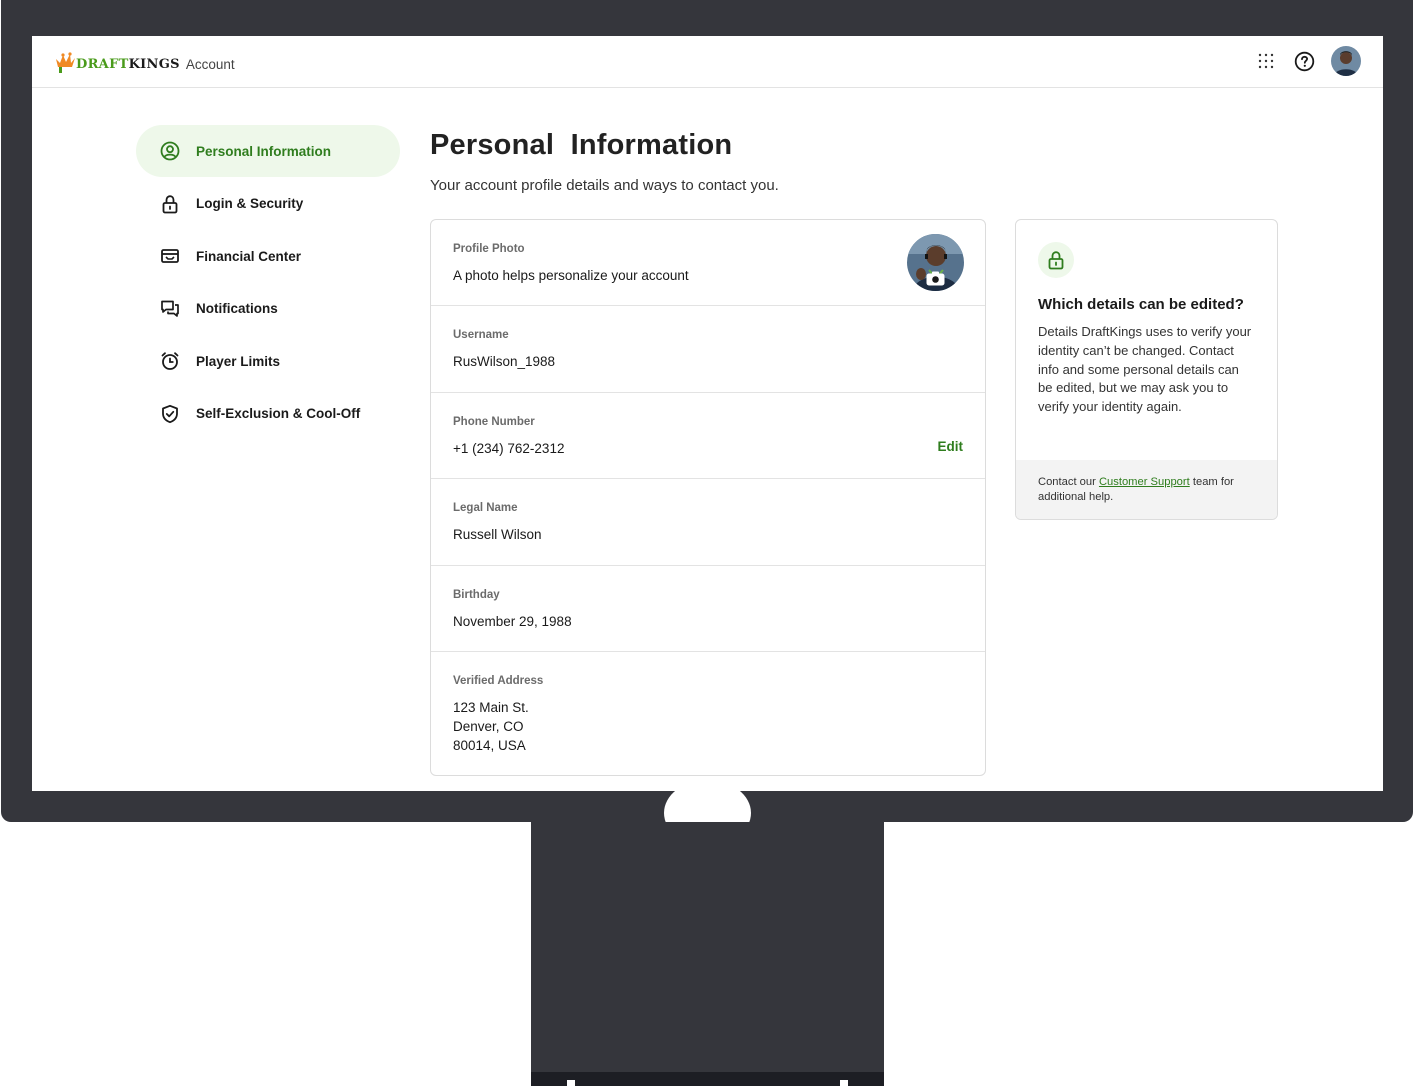 The height and width of the screenshot is (1086, 1413). Describe the element at coordinates (250, 204) in the screenshot. I see `sidebar-item-label: Login & Security` at that location.